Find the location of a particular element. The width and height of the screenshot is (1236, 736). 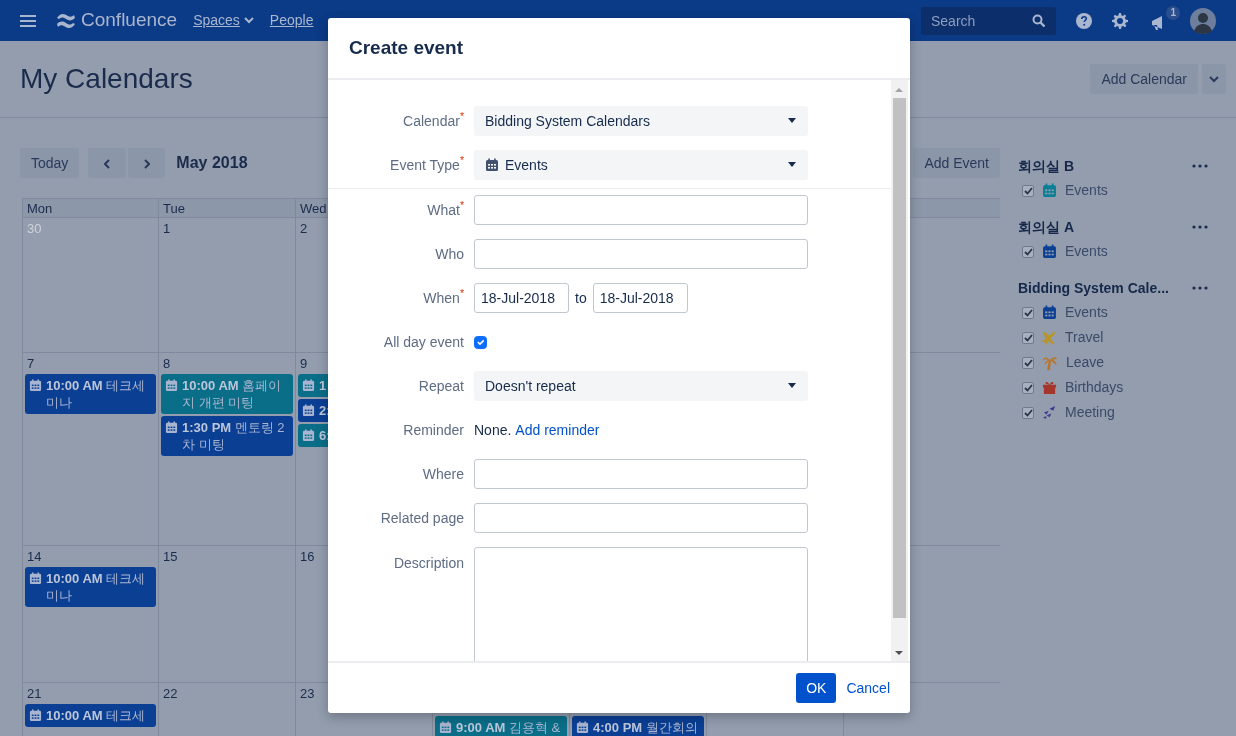

field-label: Reminder is located at coordinates (433, 430).